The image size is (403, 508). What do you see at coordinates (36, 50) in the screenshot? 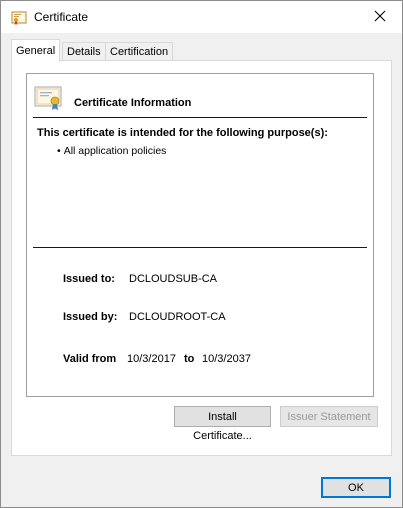
I see `tab-general: General` at bounding box center [36, 50].